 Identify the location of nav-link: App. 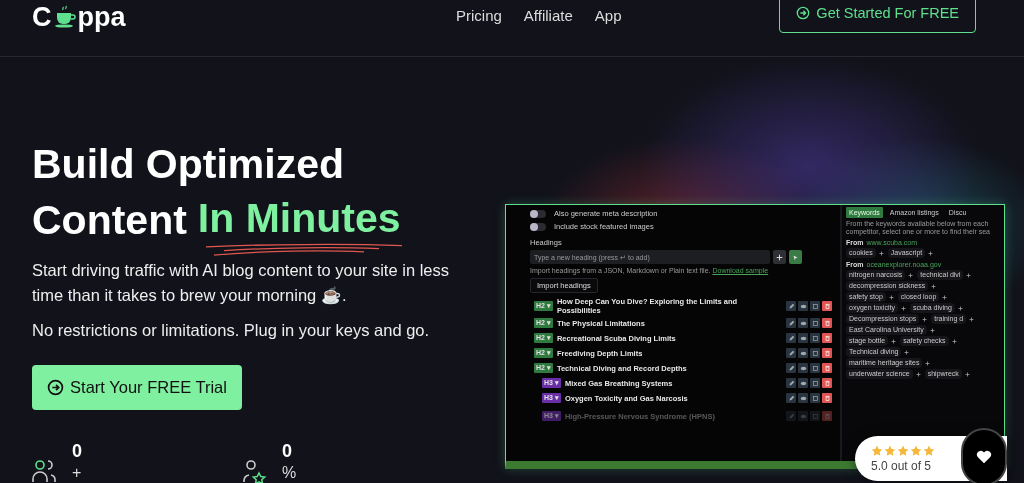
(608, 15).